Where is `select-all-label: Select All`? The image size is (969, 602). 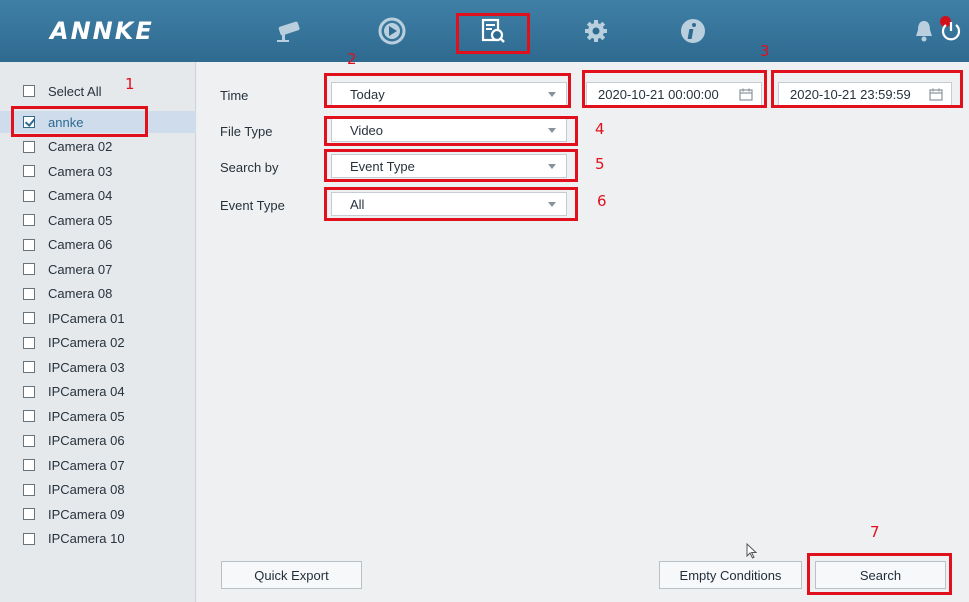 select-all-label: Select All is located at coordinates (75, 91).